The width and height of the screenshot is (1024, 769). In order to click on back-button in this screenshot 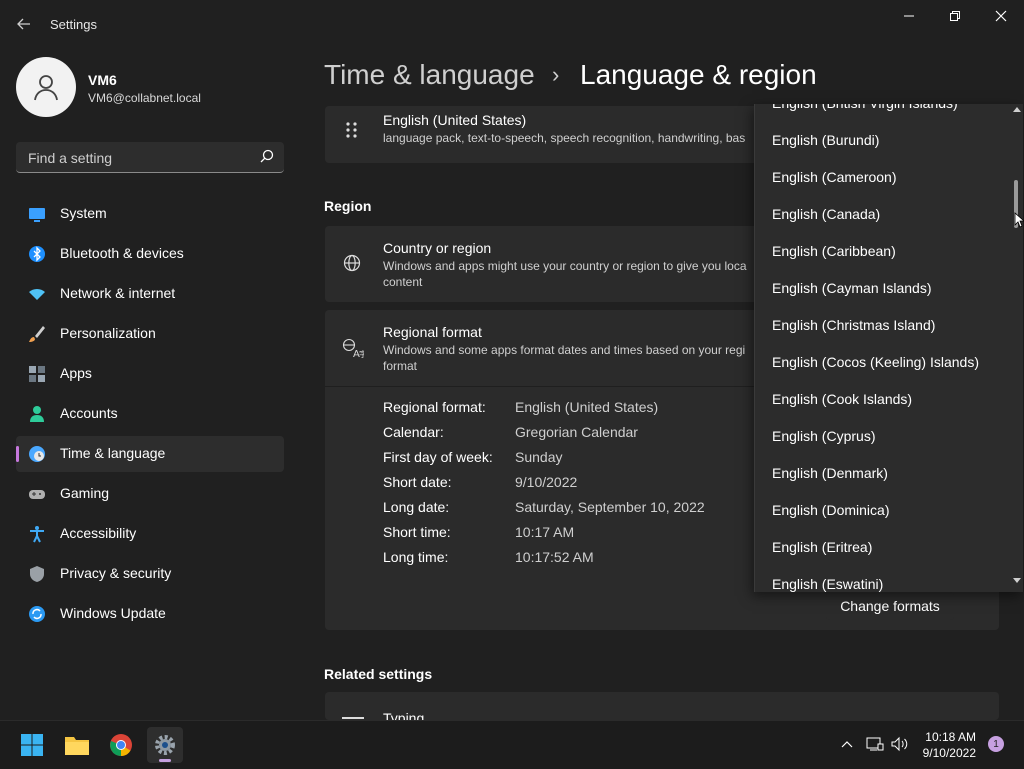, I will do `click(24, 24)`.